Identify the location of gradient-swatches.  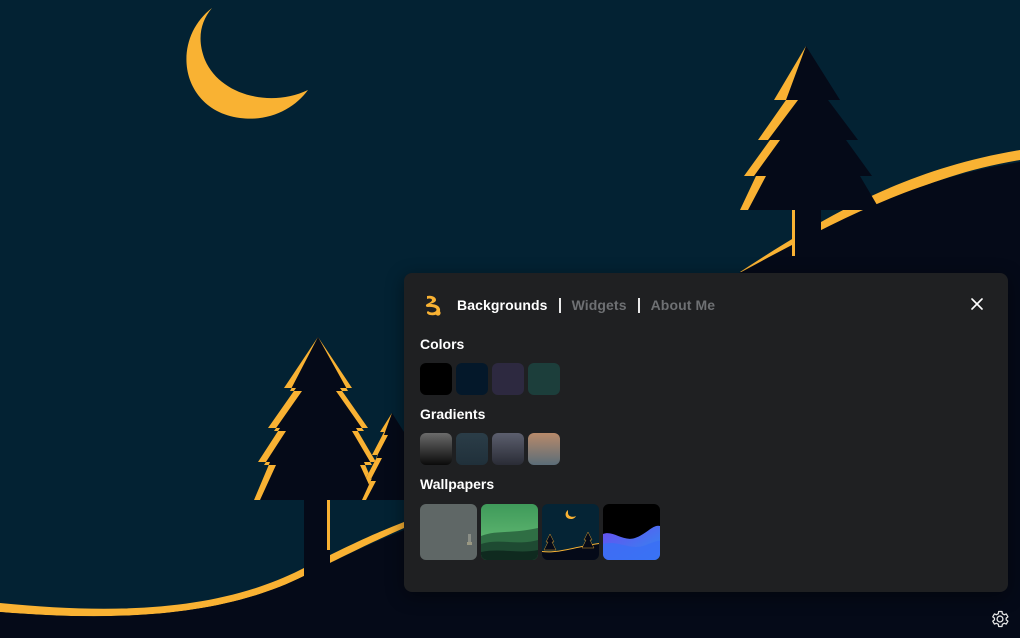
(492, 449).